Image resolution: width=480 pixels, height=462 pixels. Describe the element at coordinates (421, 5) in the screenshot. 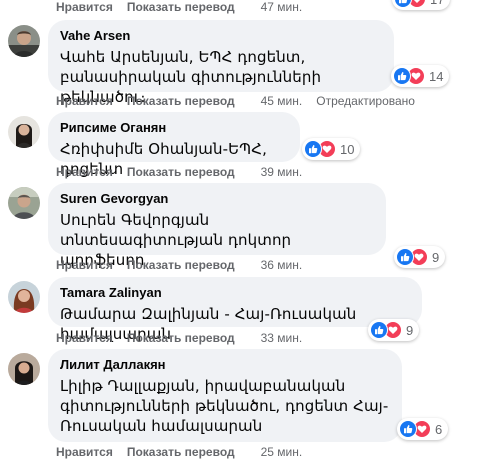

I see `reactions-summary: 17` at that location.